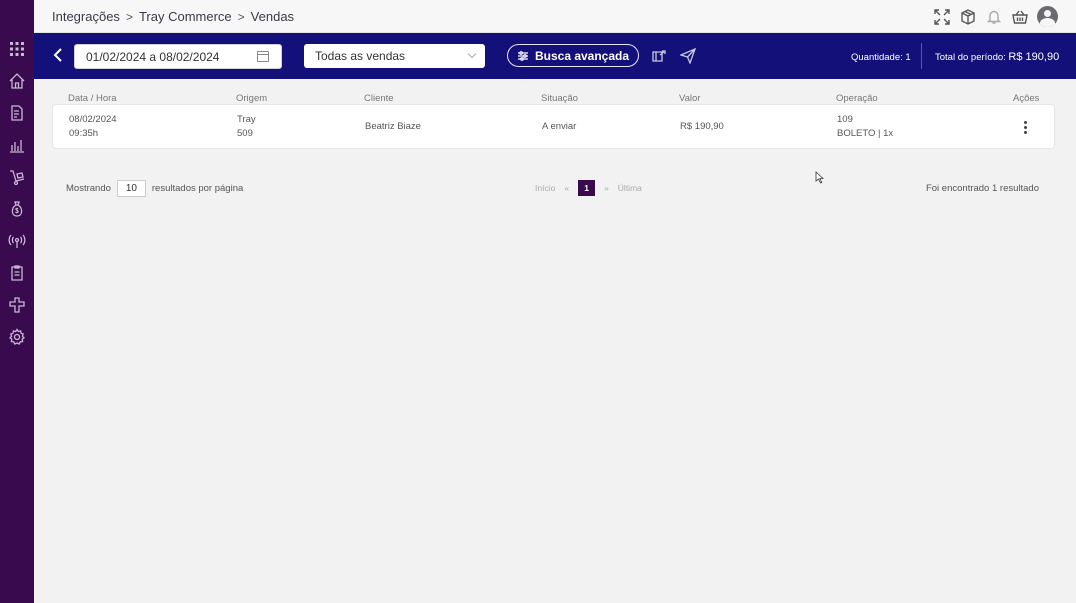 Image resolution: width=1076 pixels, height=603 pixels. Describe the element at coordinates (245, 133) in the screenshot. I see `cell-origin-id: 509` at that location.